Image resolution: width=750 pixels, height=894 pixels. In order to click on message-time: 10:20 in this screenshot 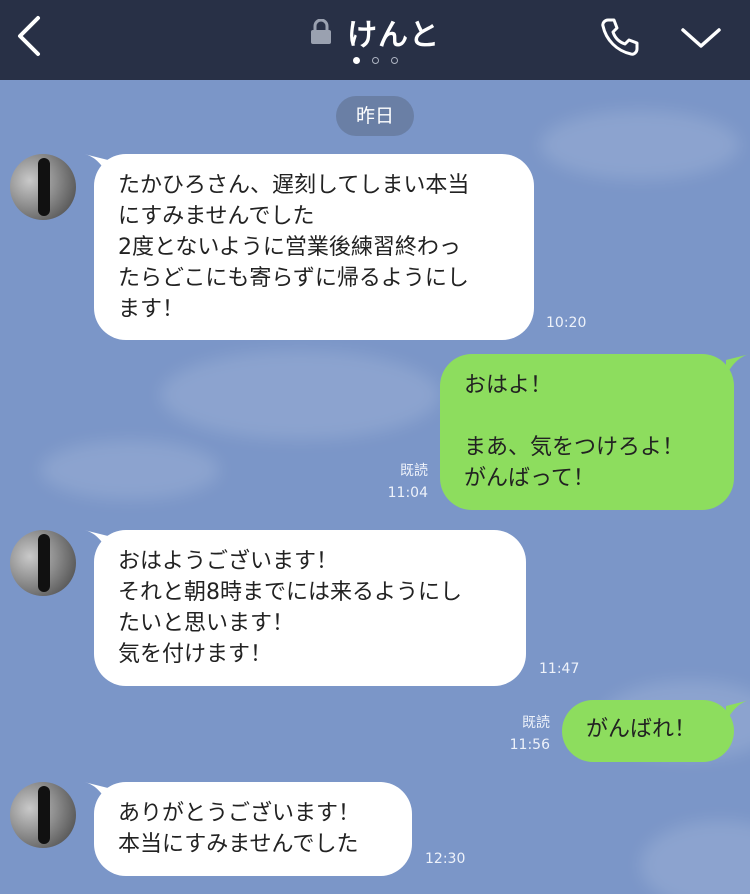, I will do `click(566, 323)`.